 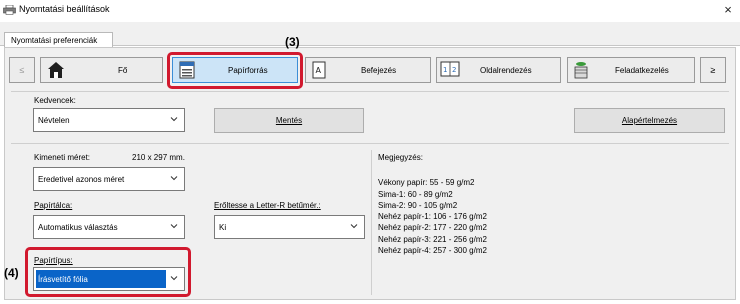 What do you see at coordinates (289, 120) in the screenshot?
I see `save-button: Mentés` at bounding box center [289, 120].